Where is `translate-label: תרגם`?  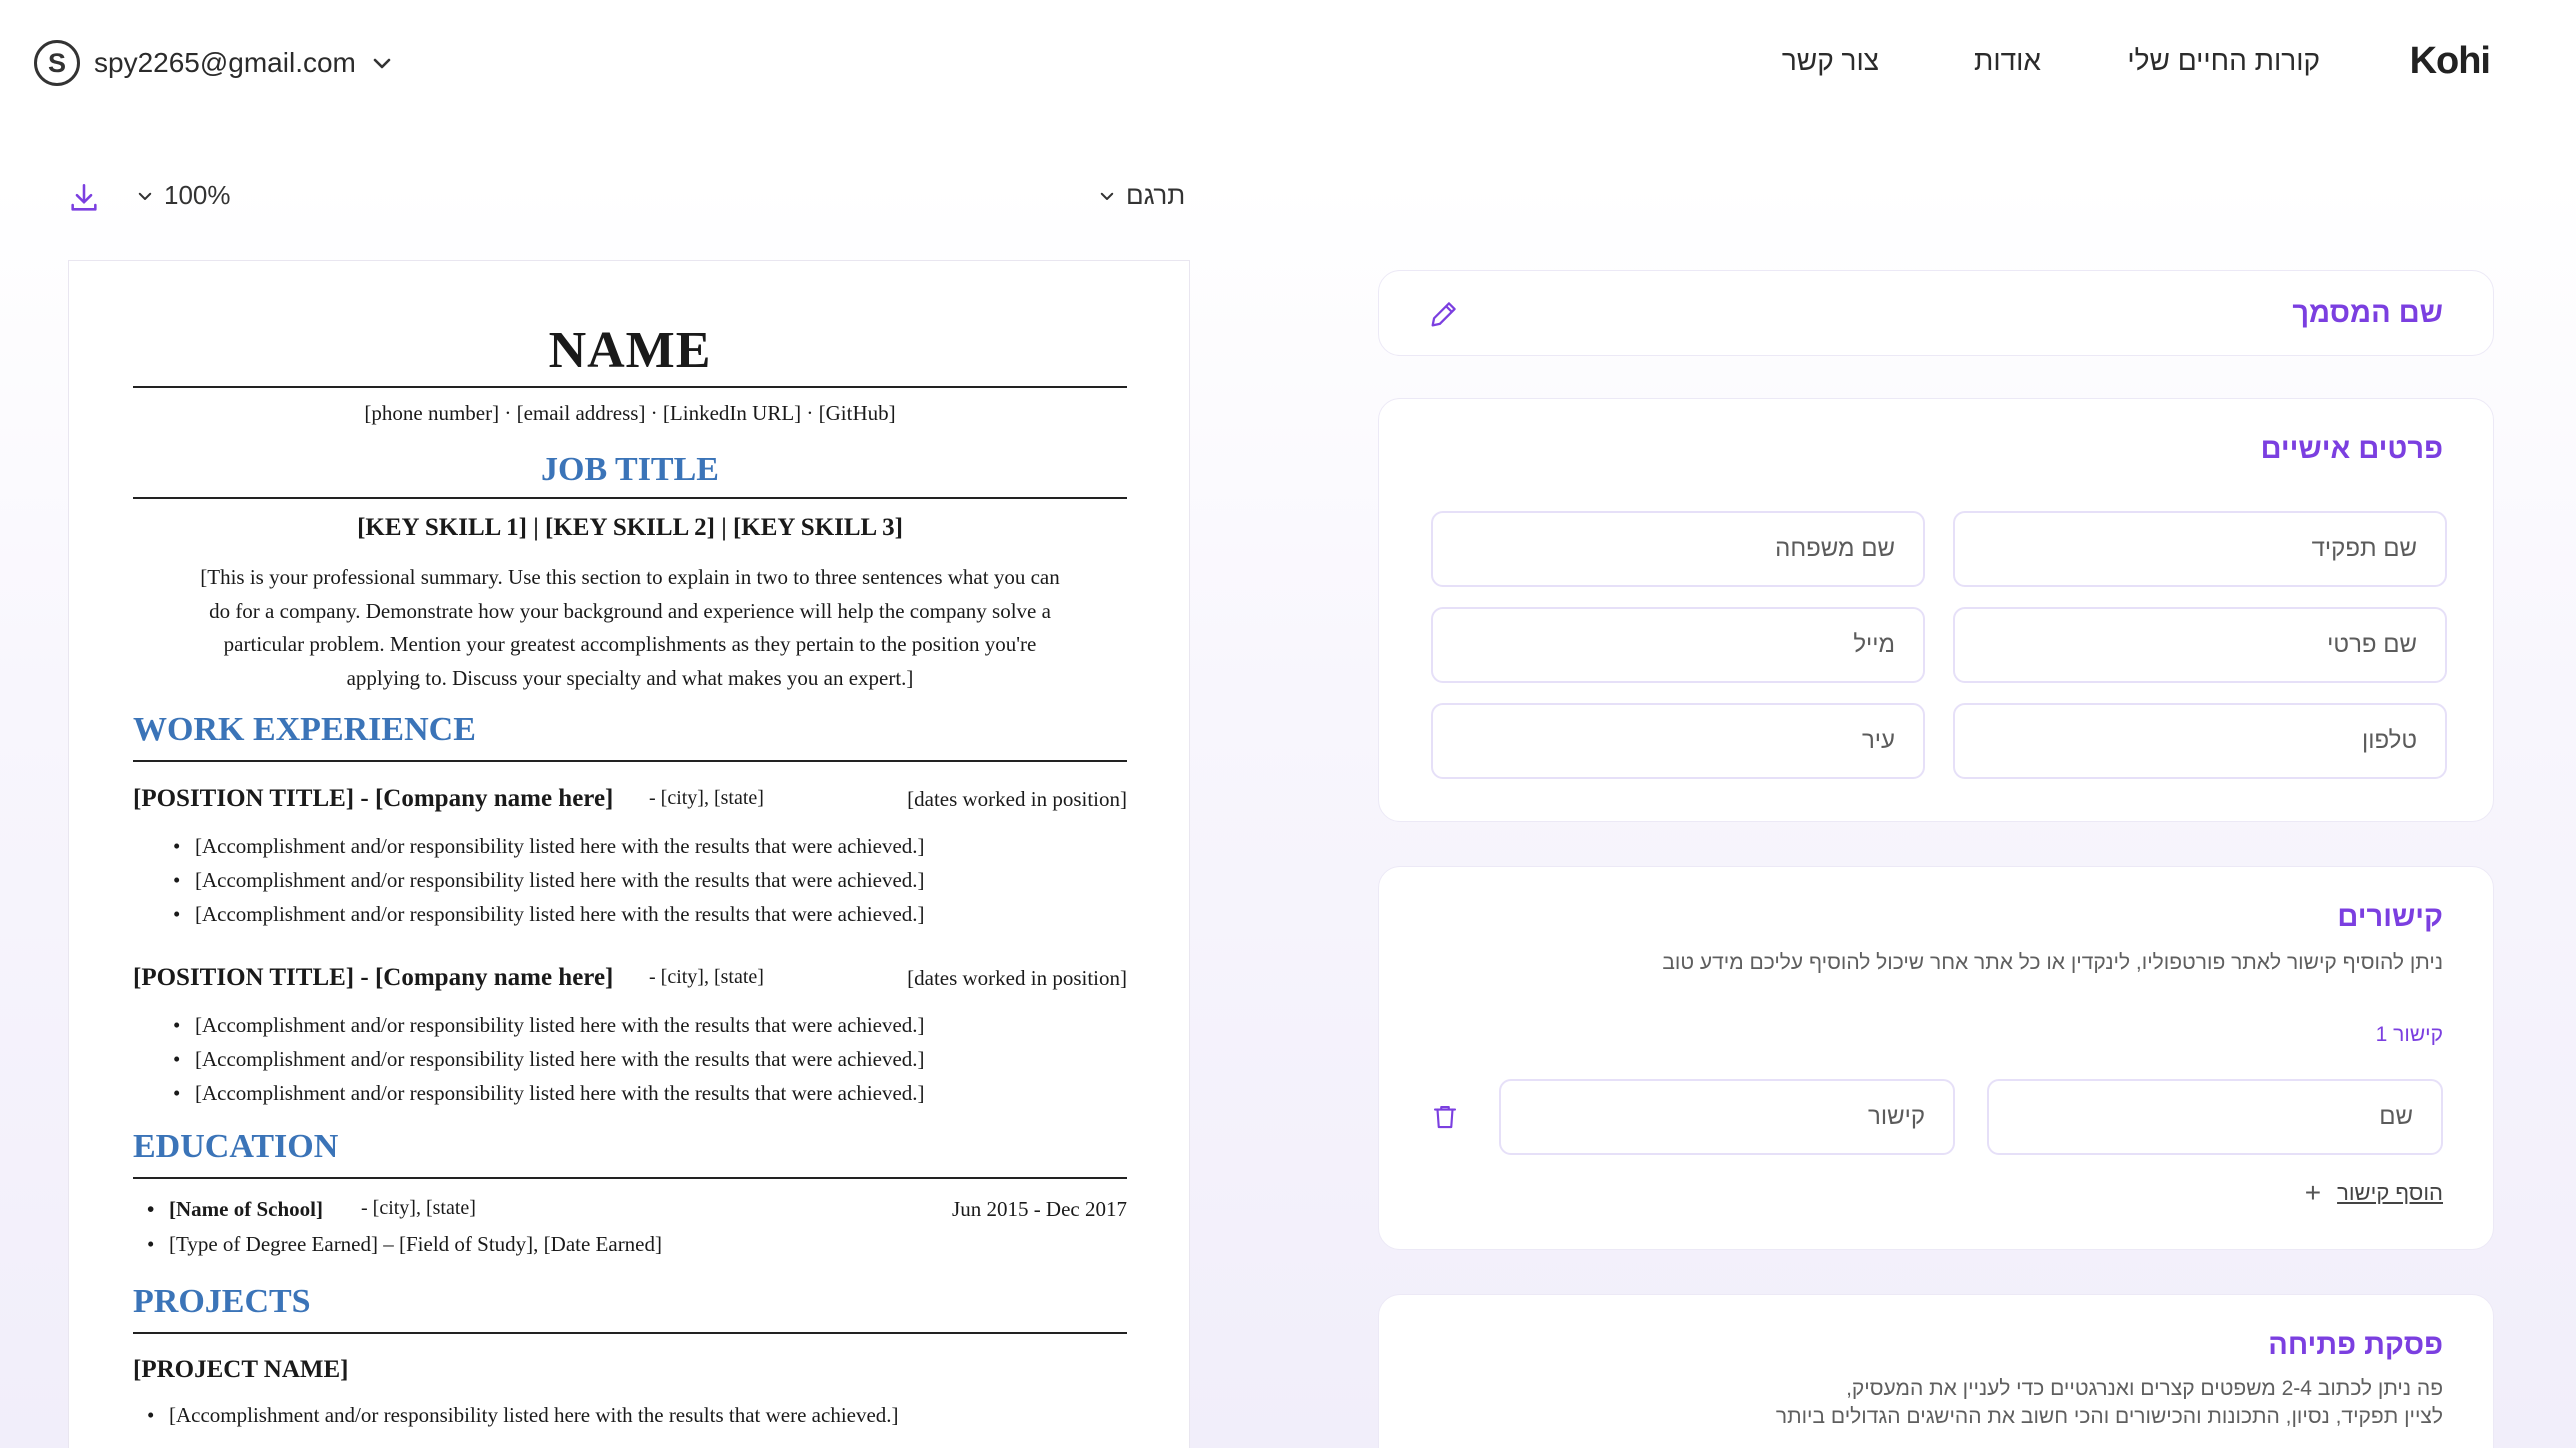
translate-label: תרגם is located at coordinates (1156, 195).